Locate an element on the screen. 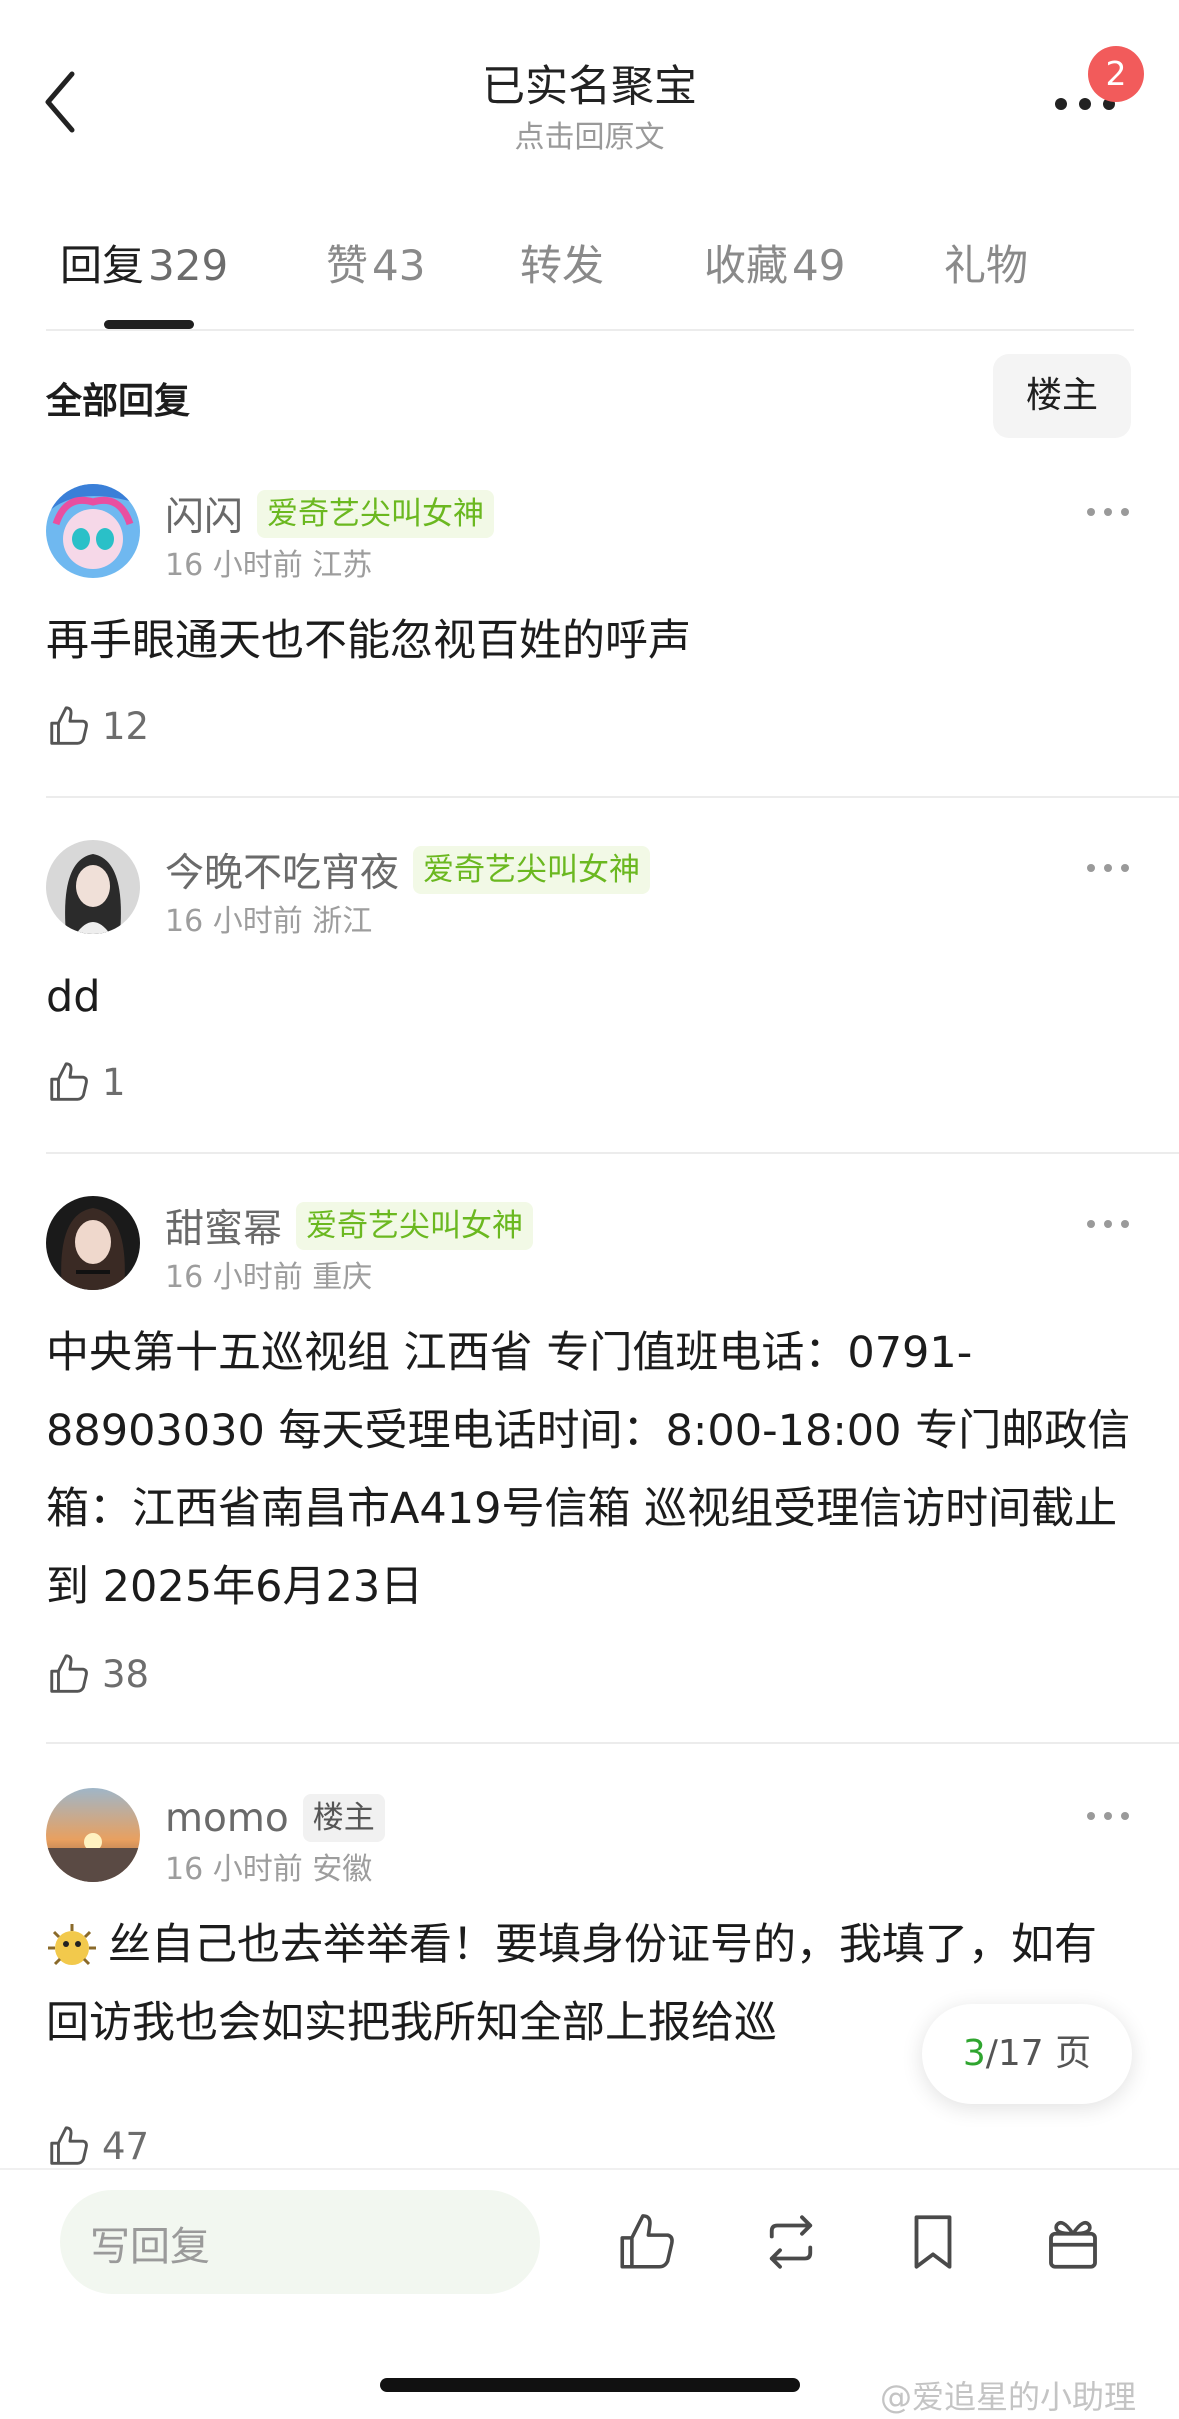 This screenshot has width=1179, height=2419. total-pages: /17 页 is located at coordinates (1038, 2053).